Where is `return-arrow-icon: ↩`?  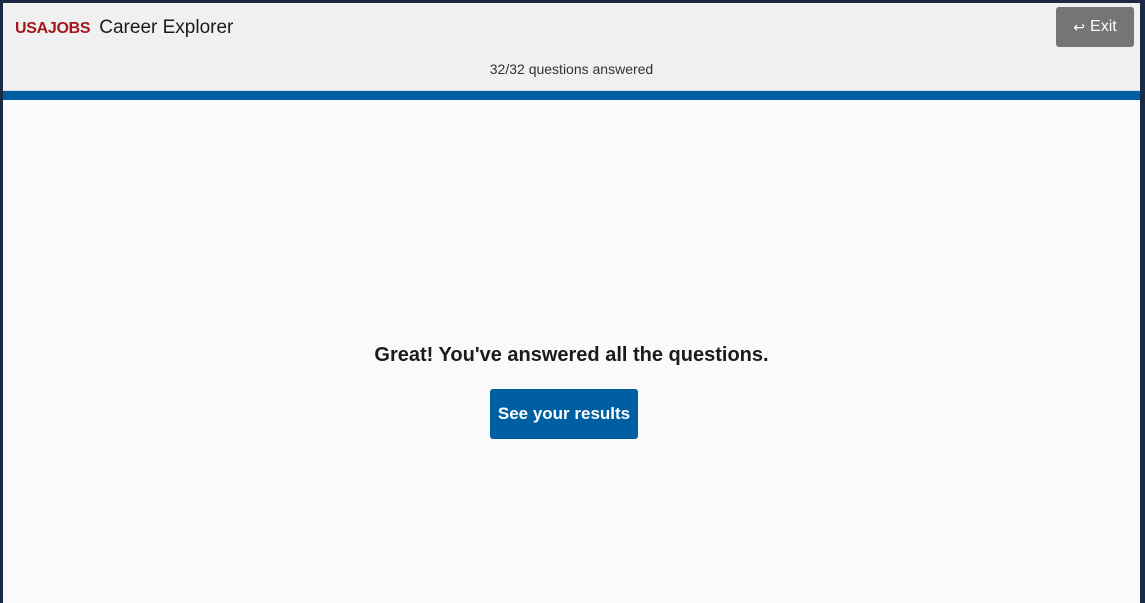
return-arrow-icon: ↩ is located at coordinates (1079, 27).